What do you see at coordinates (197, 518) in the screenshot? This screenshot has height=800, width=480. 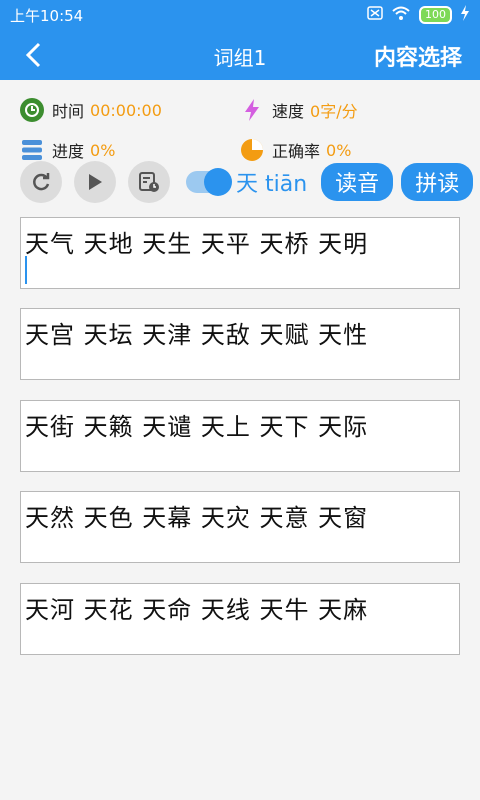 I see `word-card-text: 天然 天色 天幕 天灾 天意 天窗` at bounding box center [197, 518].